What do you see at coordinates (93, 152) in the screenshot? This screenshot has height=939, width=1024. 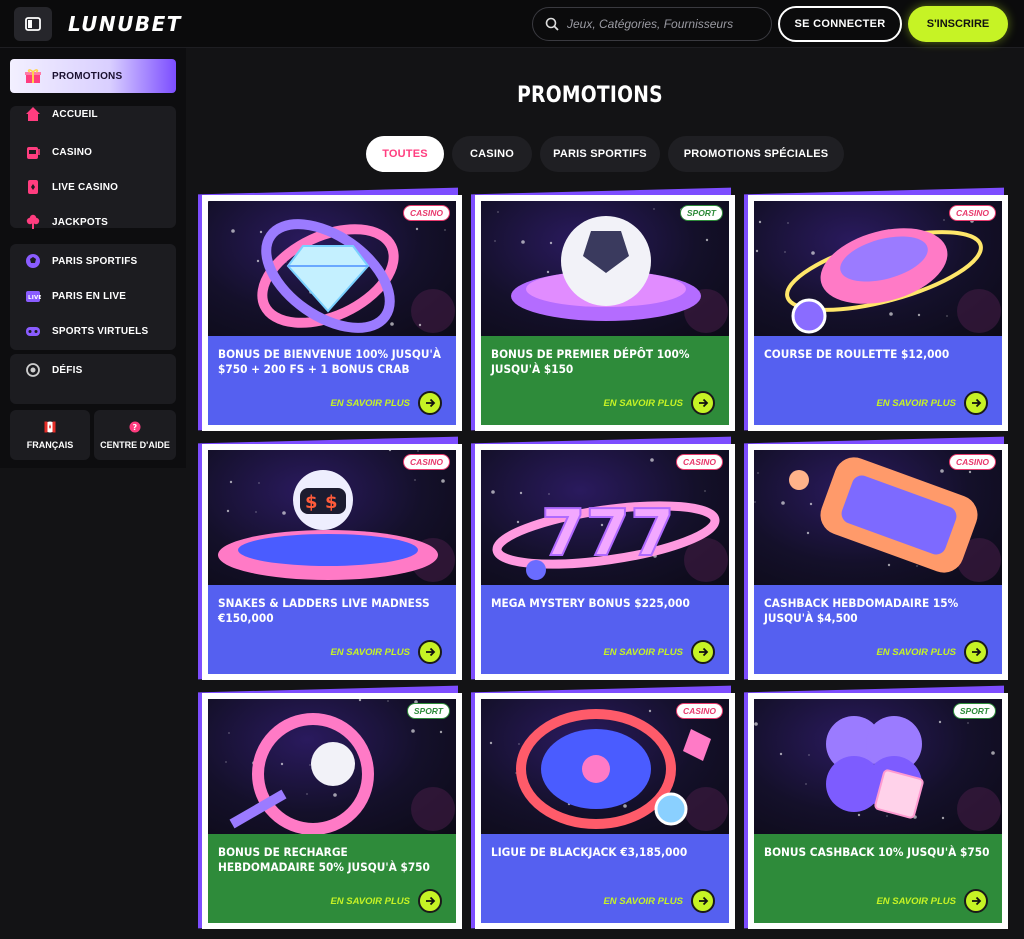 I see `sidebar-item-casino: CASINO` at bounding box center [93, 152].